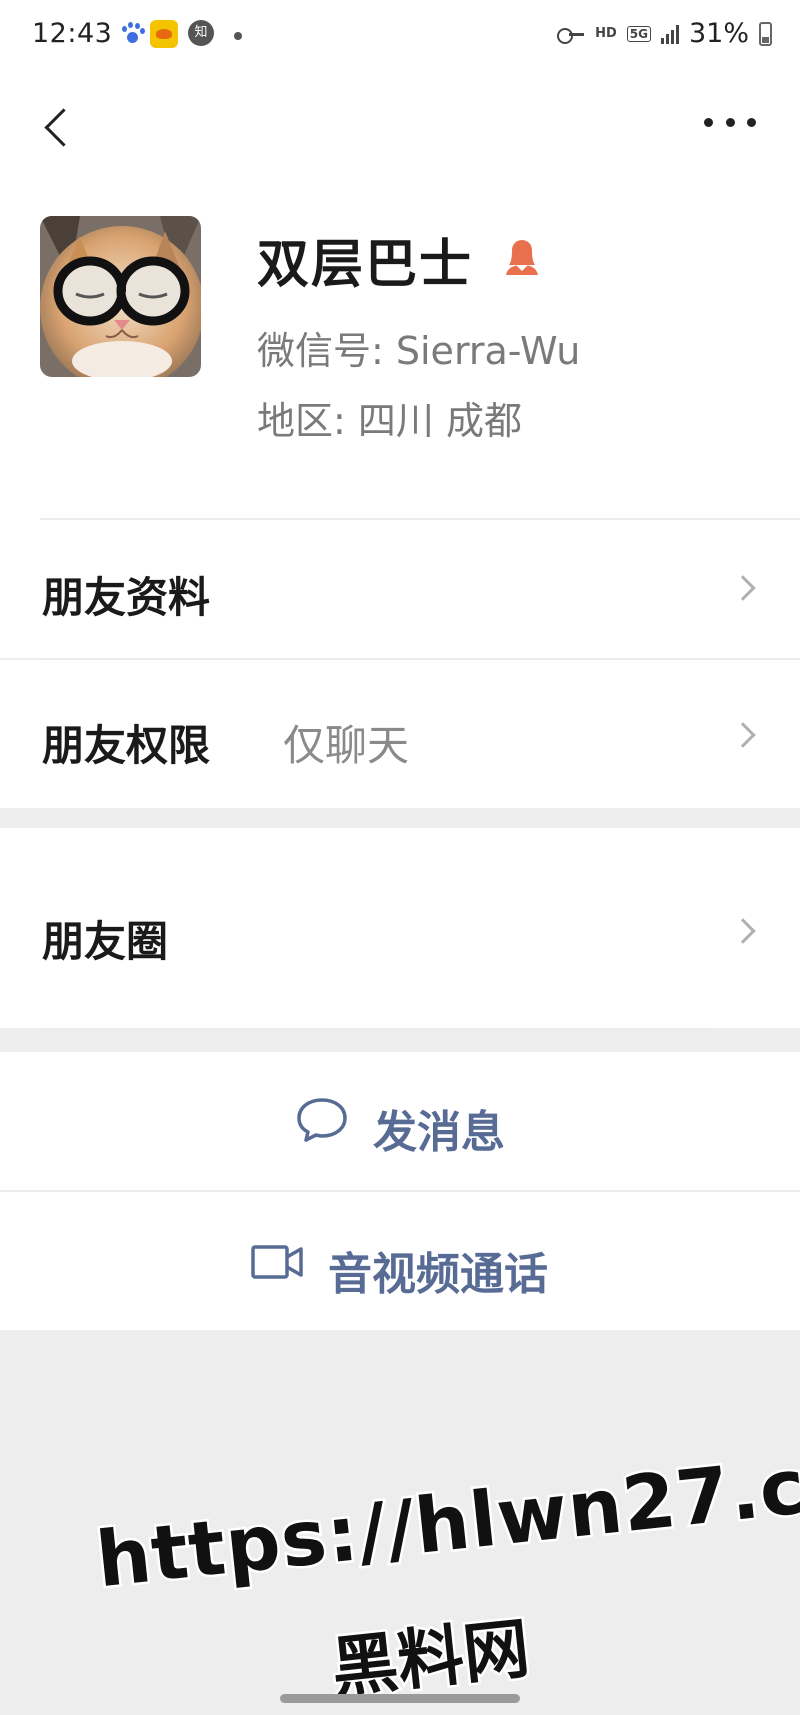 Image resolution: width=800 pixels, height=1715 pixels. Describe the element at coordinates (400, 589) in the screenshot. I see `row-friend-info: 朋友资料` at that location.